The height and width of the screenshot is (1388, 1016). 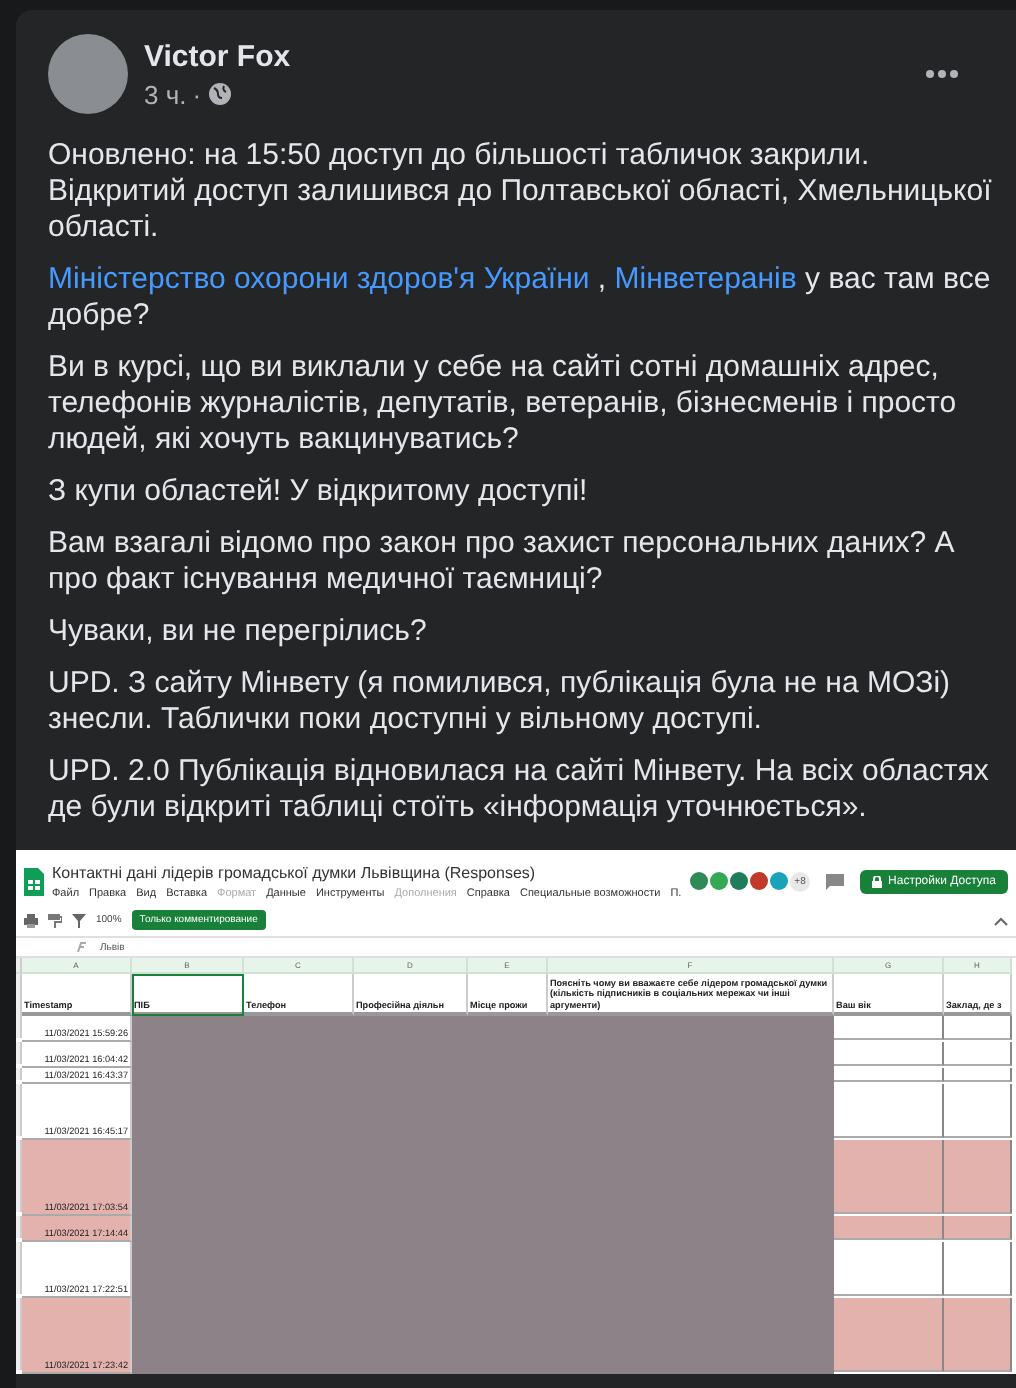 I want to click on comment-icon, so click(x=835, y=881).